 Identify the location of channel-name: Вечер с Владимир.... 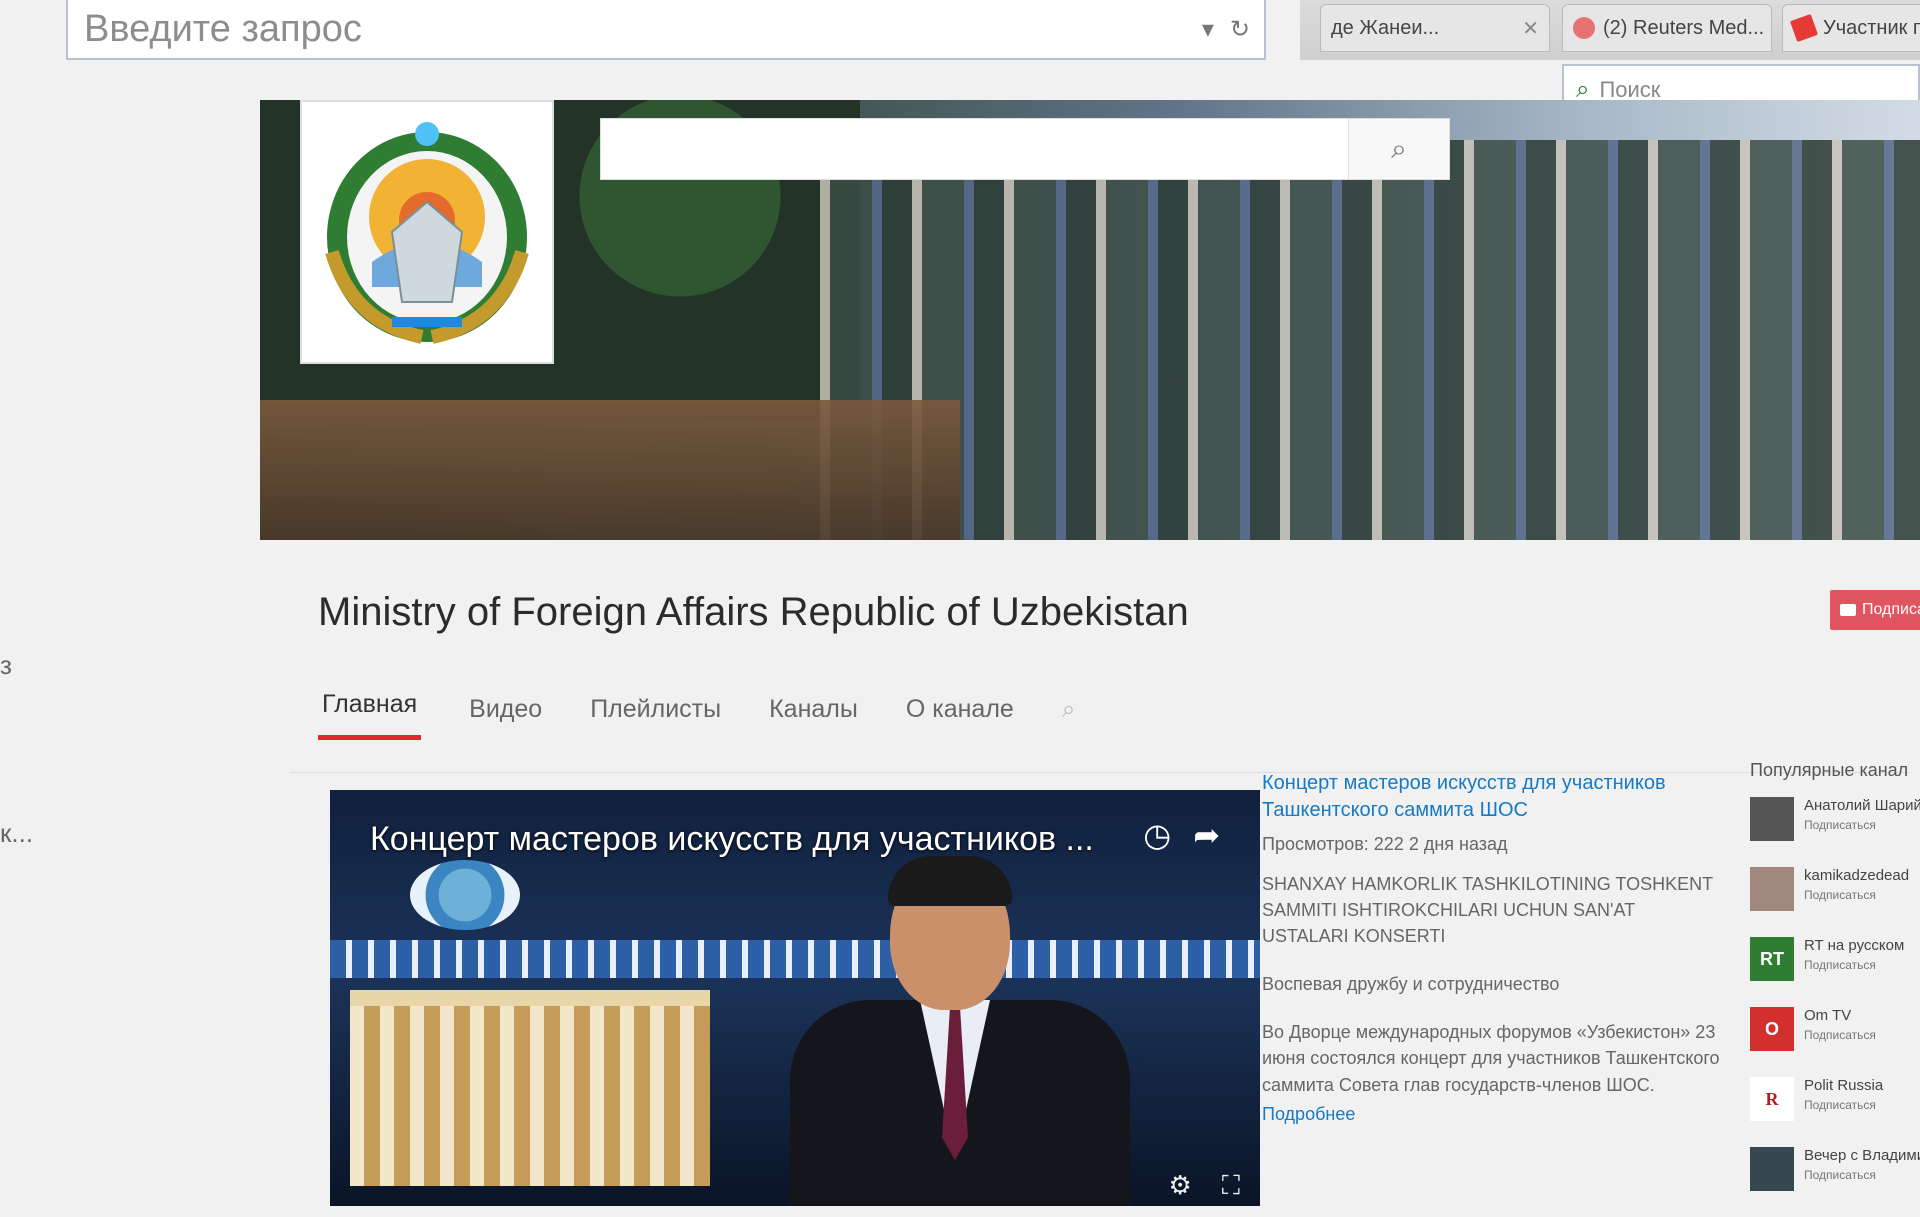
(1862, 1155).